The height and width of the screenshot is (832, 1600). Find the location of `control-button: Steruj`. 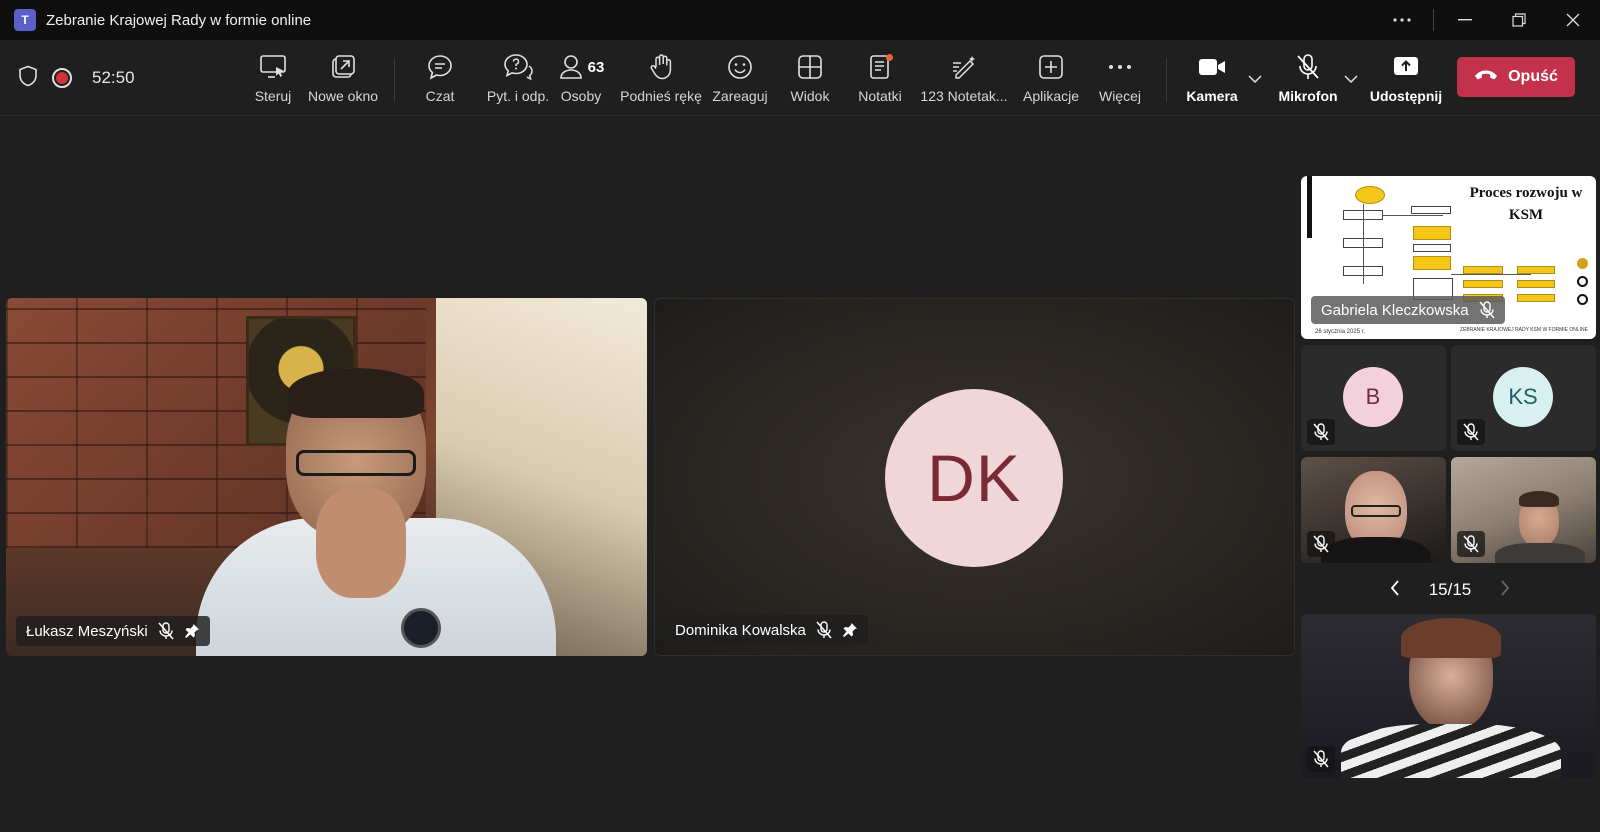

control-button: Steruj is located at coordinates (273, 80).